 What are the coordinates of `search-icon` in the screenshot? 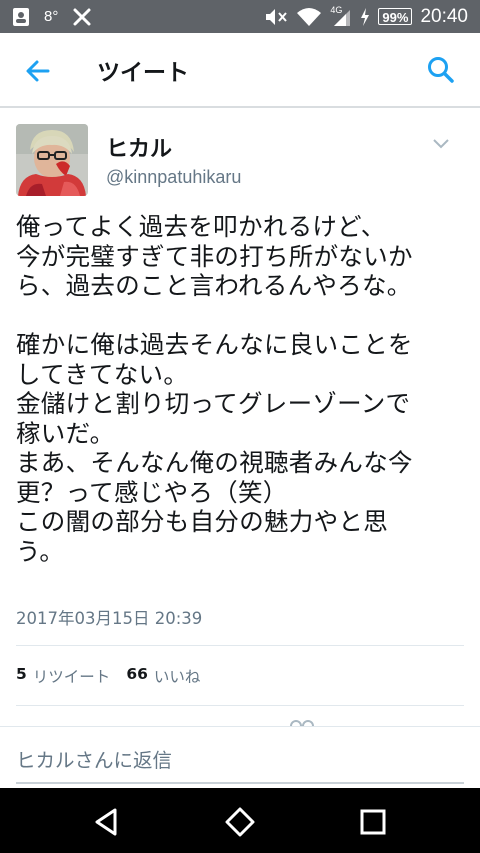 It's located at (441, 70).